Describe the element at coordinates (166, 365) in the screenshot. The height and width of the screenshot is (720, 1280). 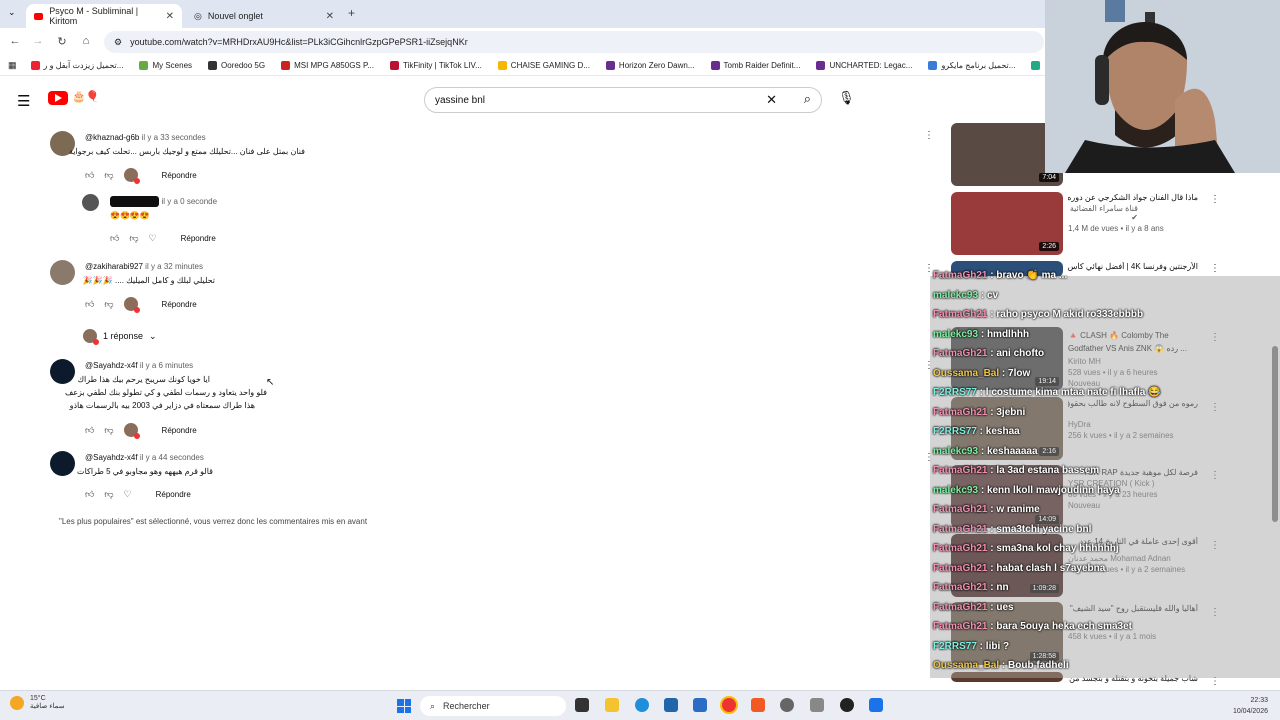
I see `comment-time: il y a 6 minutes` at that location.